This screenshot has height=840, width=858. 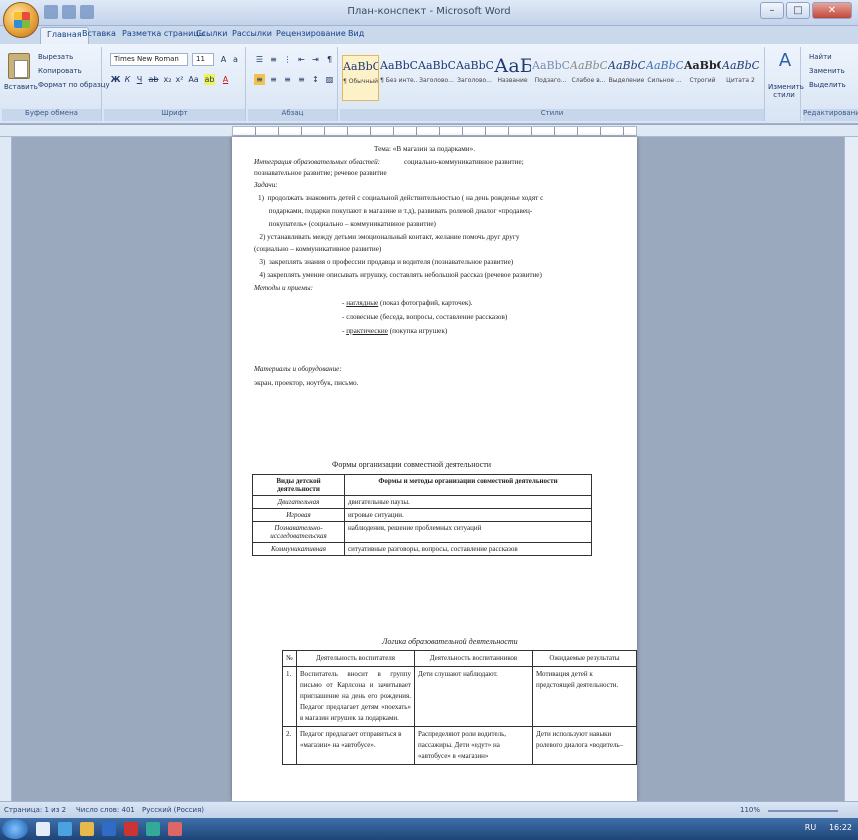 I want to click on style-quote-2: AaBbCcIЦитата 2, so click(x=740, y=78).